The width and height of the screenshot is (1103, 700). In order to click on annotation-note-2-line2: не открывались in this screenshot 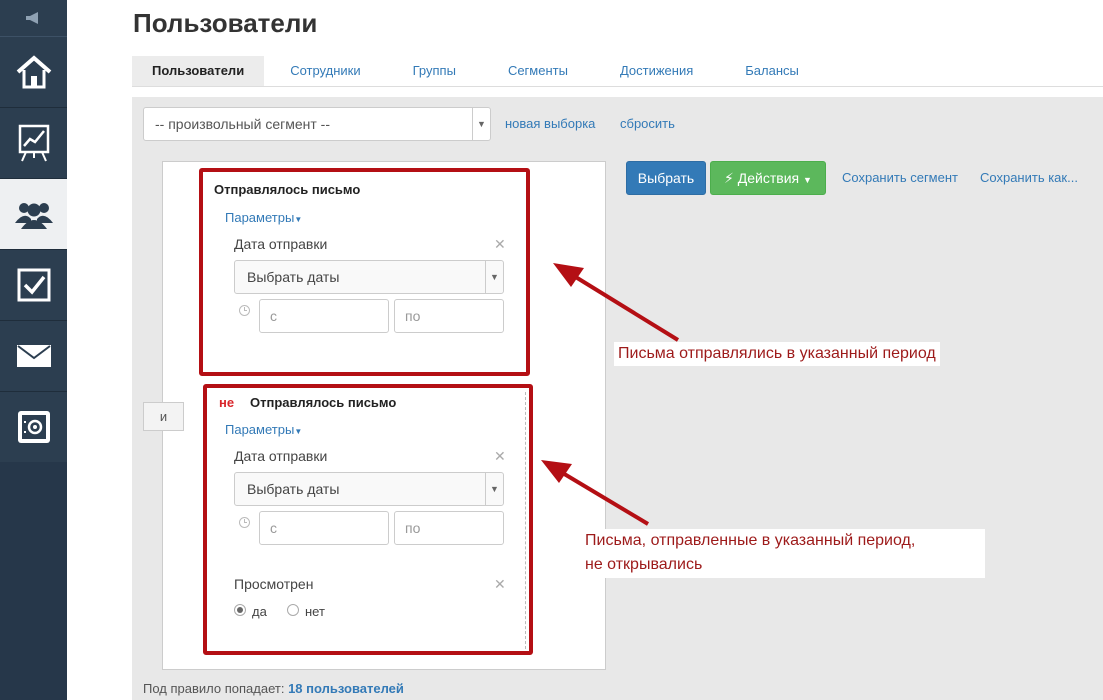, I will do `click(644, 564)`.